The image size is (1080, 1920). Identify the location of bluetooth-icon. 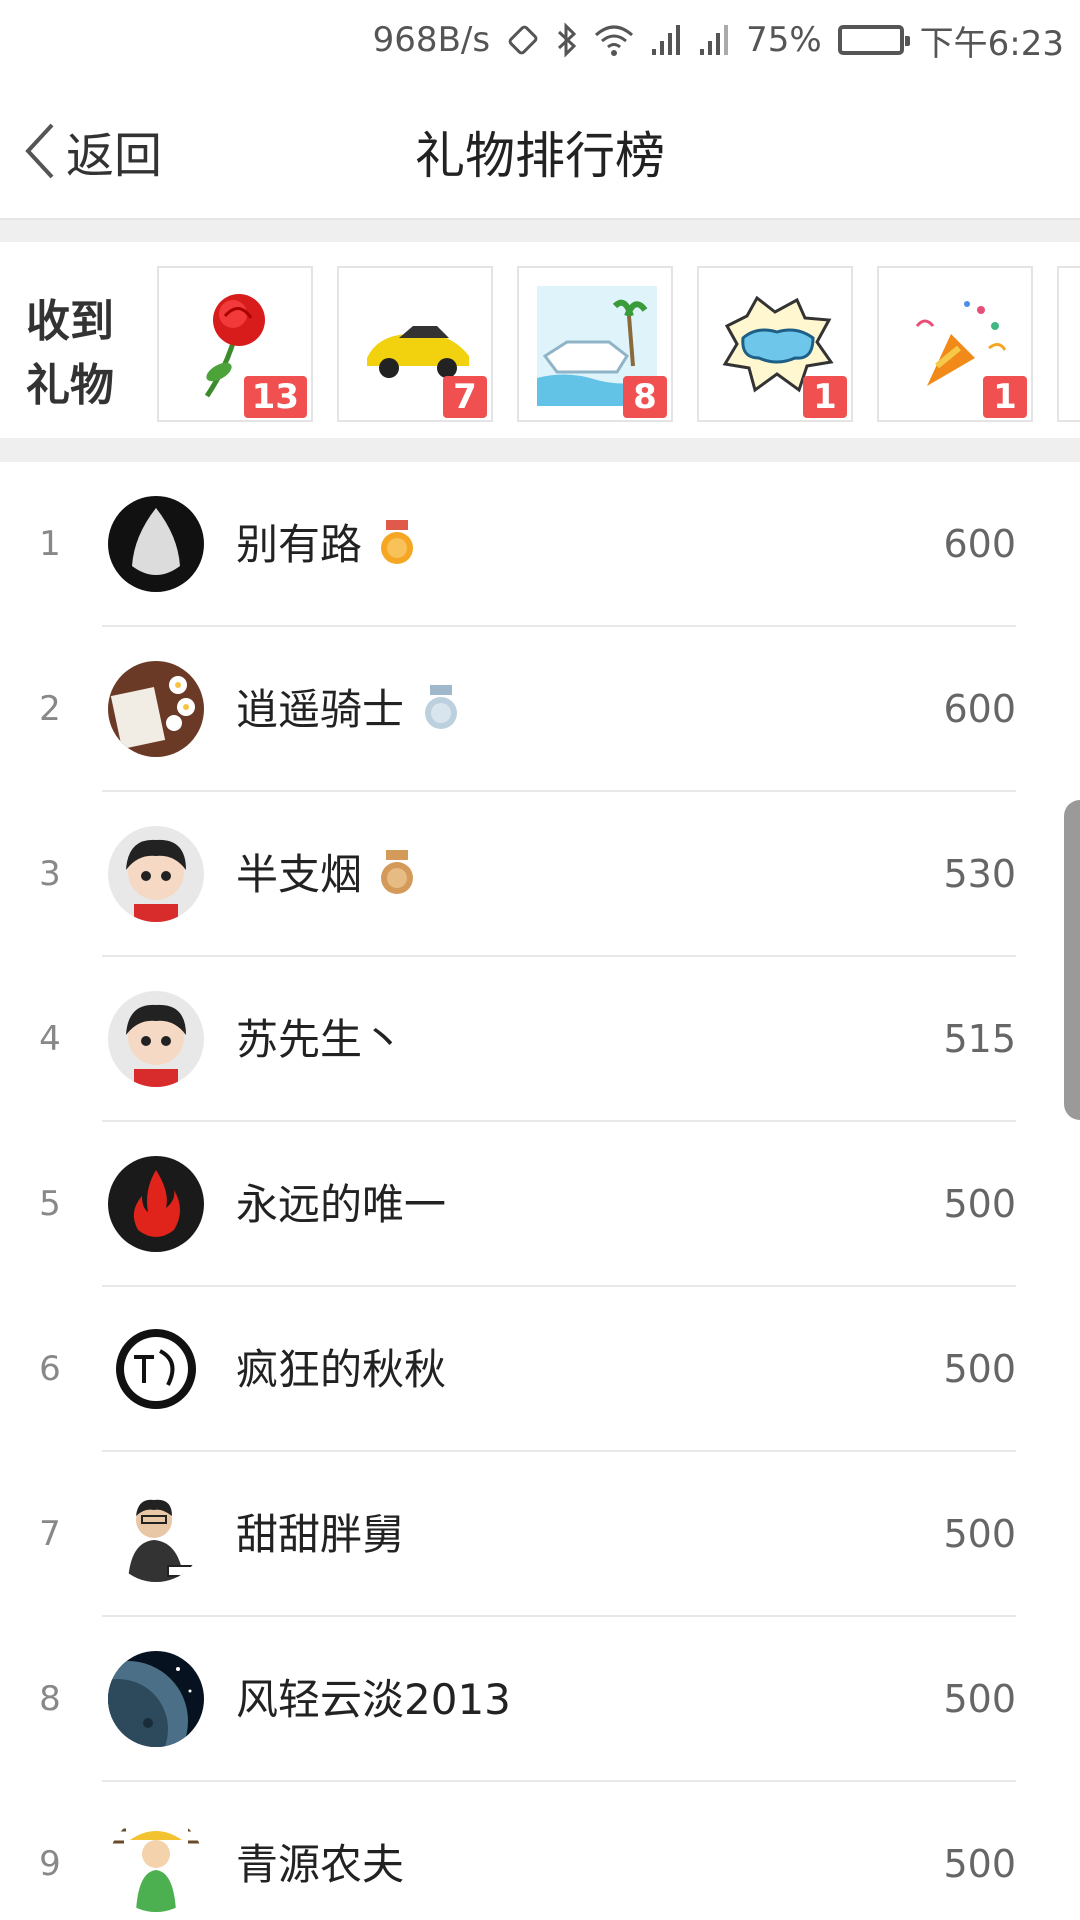
(567, 40).